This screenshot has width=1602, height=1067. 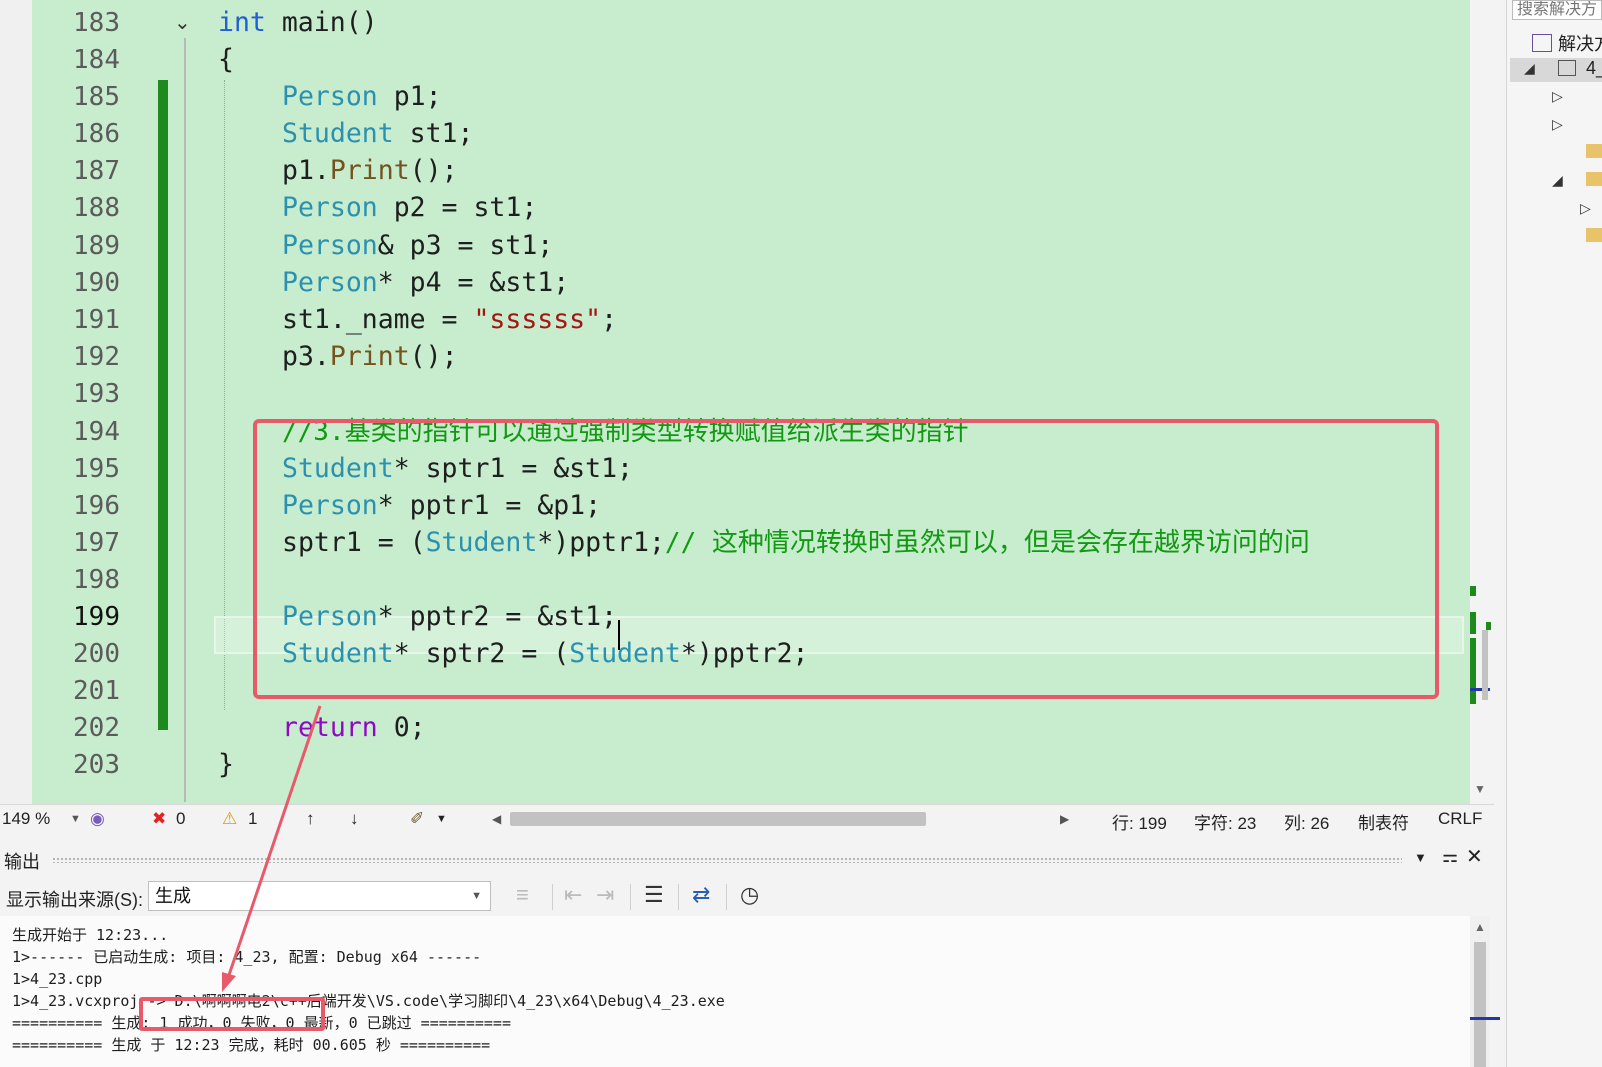 I want to click on arrowhead, so click(x=229, y=982).